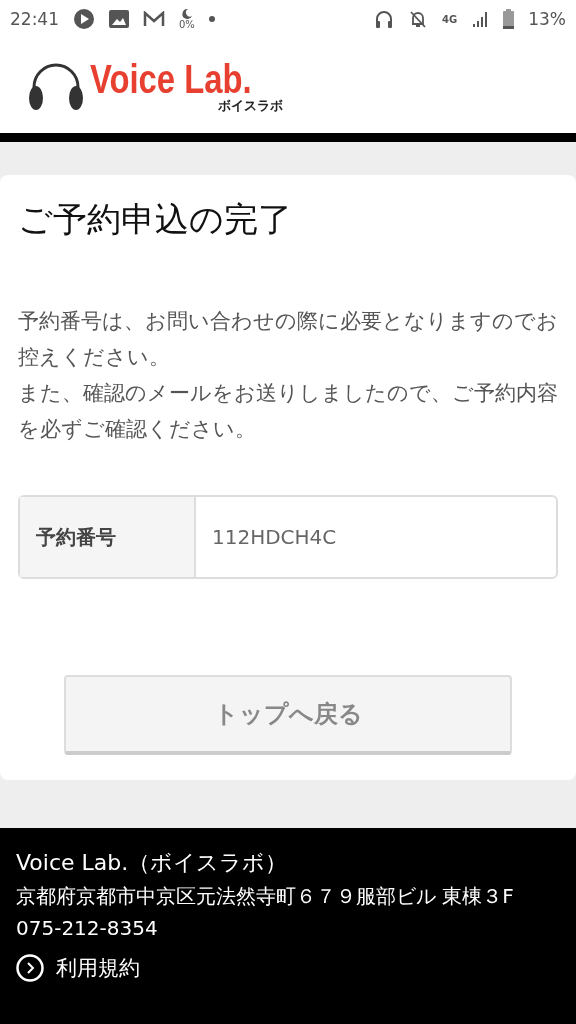 The height and width of the screenshot is (1024, 576). I want to click on company-address: 京都府京都市中京区元法然寺町６７９服部ビル 東棟３F, so click(265, 896).